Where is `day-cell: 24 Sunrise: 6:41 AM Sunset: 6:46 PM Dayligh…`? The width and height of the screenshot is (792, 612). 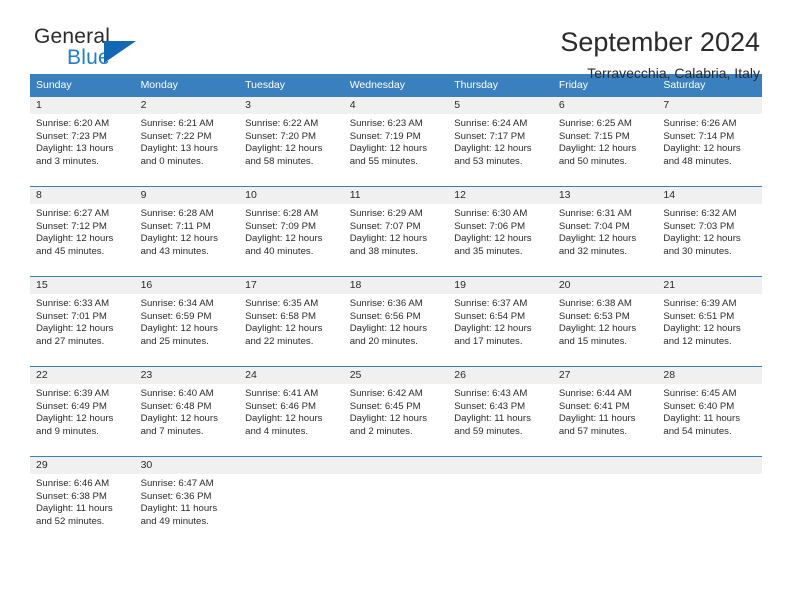
day-cell: 24 Sunrise: 6:41 AM Sunset: 6:46 PM Dayligh… is located at coordinates (291, 411).